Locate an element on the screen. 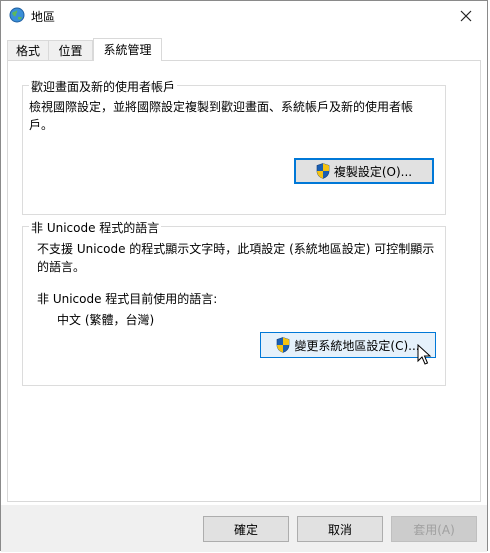 Image resolution: width=490 pixels, height=553 pixels. globe-icon is located at coordinates (17, 15).